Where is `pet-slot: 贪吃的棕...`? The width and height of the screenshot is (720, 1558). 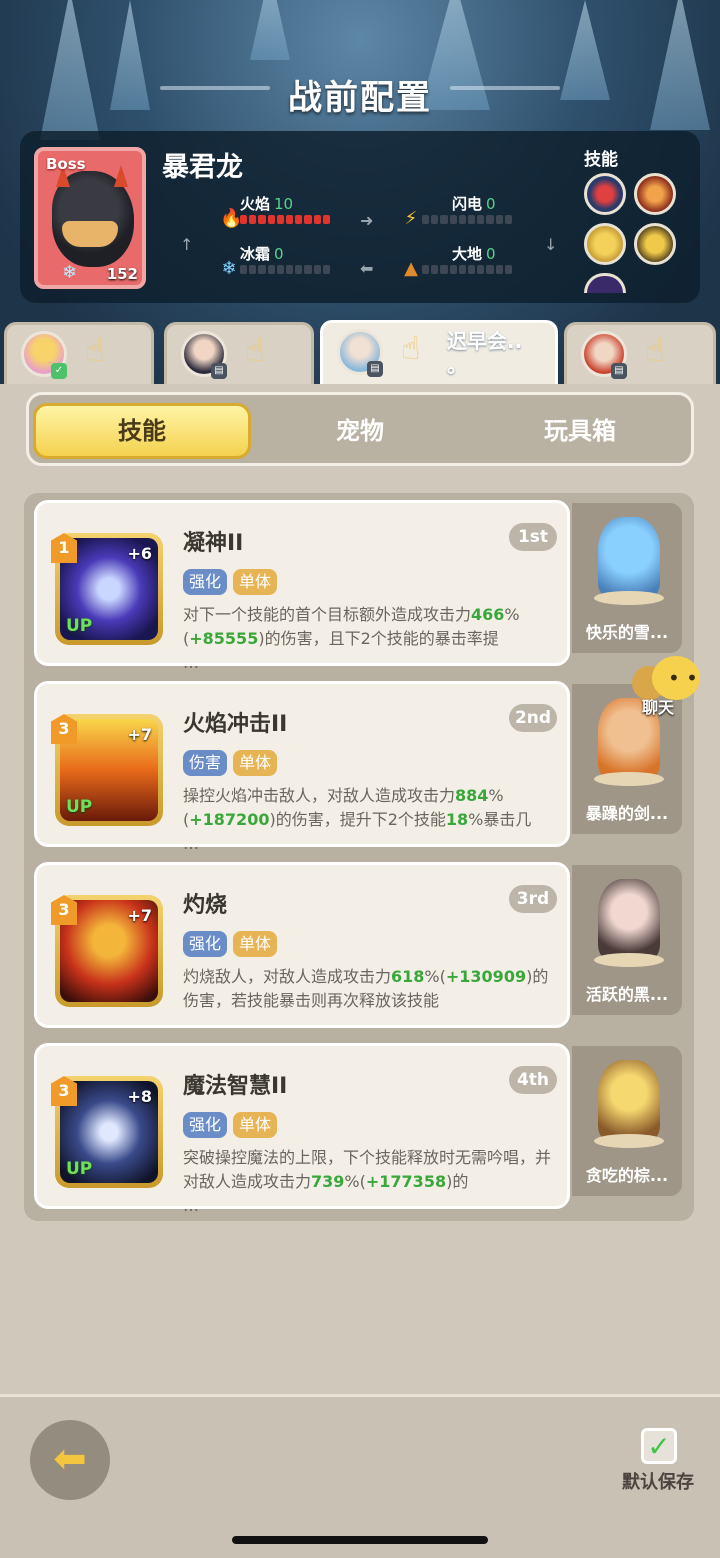
pet-slot: 贪吃的棕... is located at coordinates (627, 1121).